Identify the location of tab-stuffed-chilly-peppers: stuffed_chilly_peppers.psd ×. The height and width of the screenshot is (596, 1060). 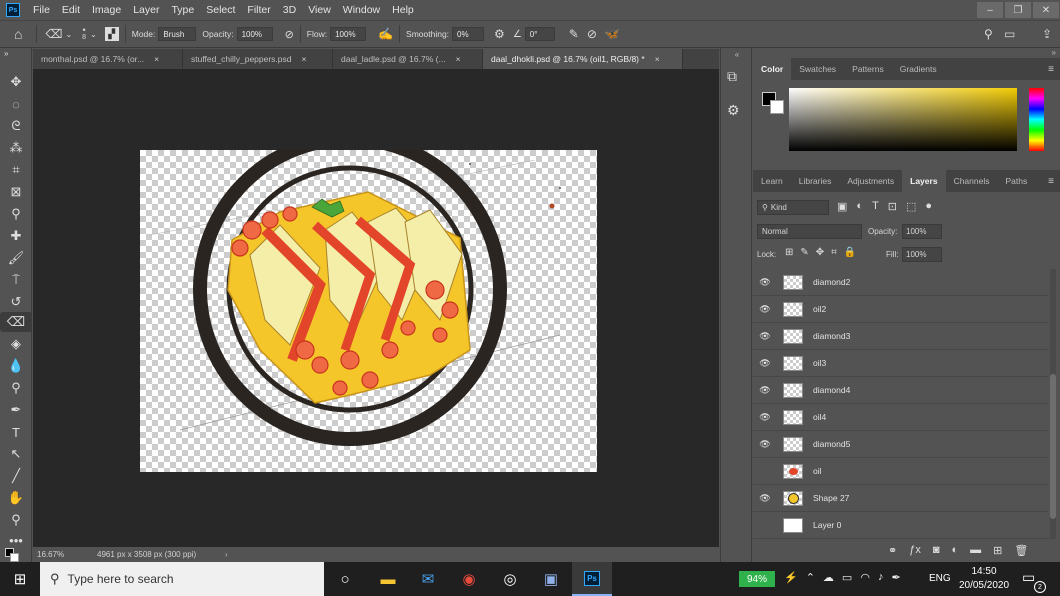
(258, 59).